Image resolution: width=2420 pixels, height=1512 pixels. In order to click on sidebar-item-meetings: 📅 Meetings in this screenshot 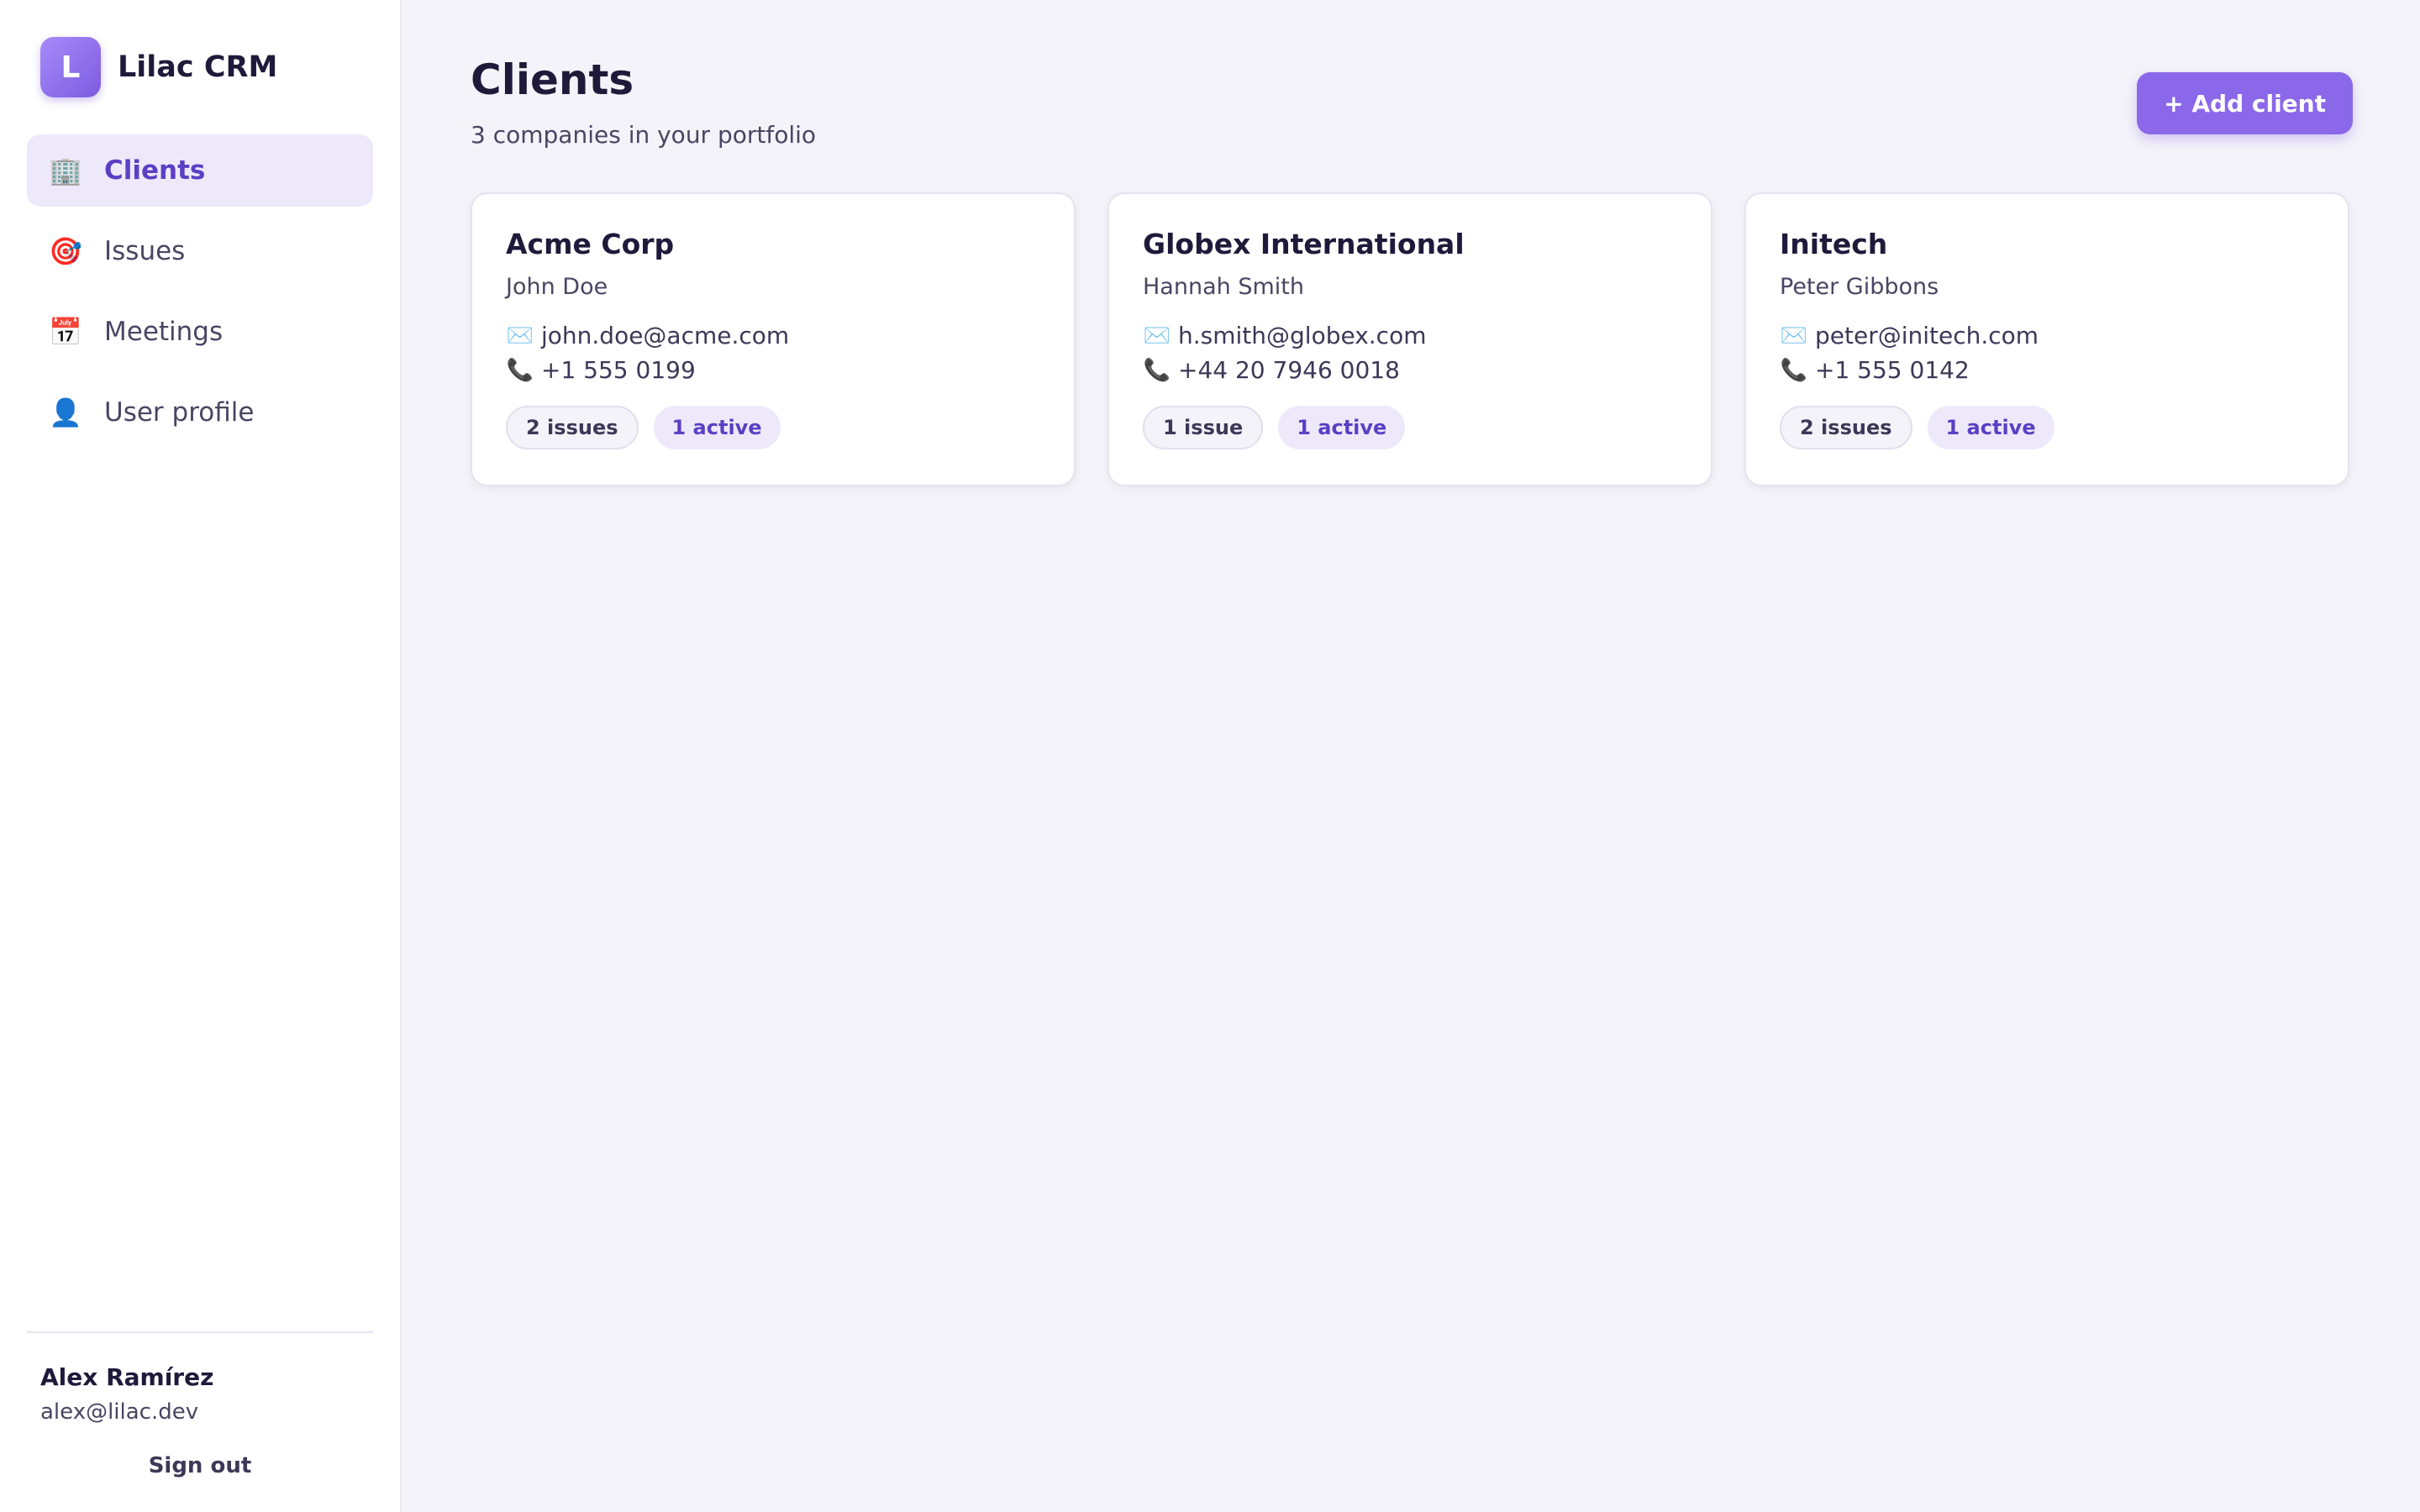, I will do `click(200, 332)`.